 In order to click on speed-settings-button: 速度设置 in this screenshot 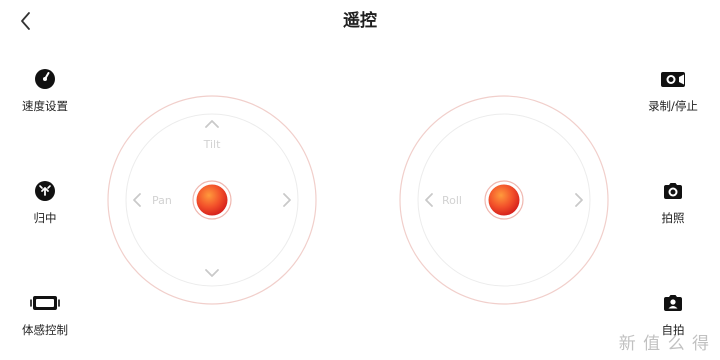, I will do `click(45, 91)`.